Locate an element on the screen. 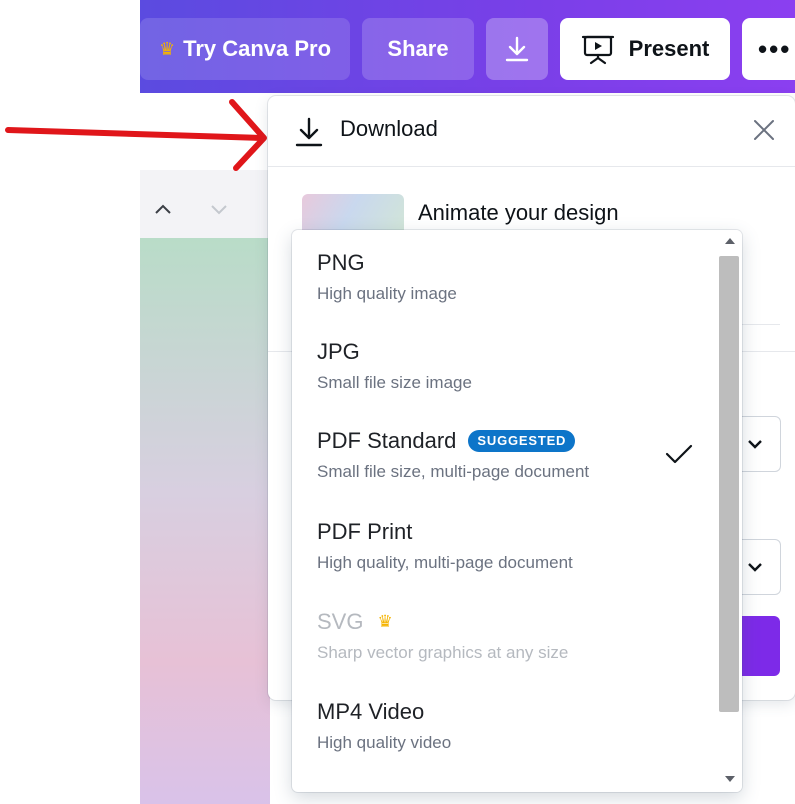 The image size is (795, 804). panel-title: Download is located at coordinates (389, 128).